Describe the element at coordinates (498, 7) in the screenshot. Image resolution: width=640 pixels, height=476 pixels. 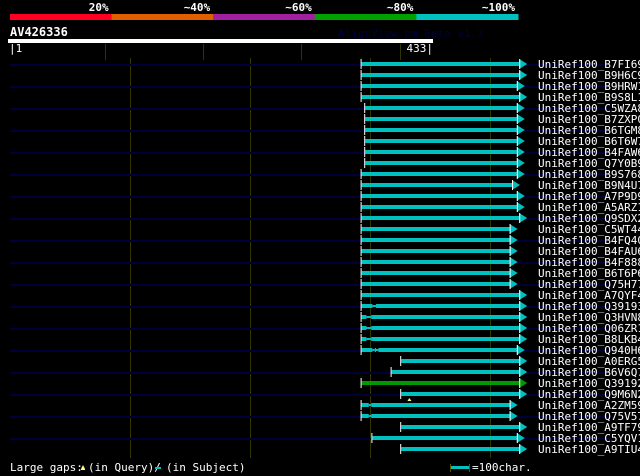
I see `scale-label: ~100%` at that location.